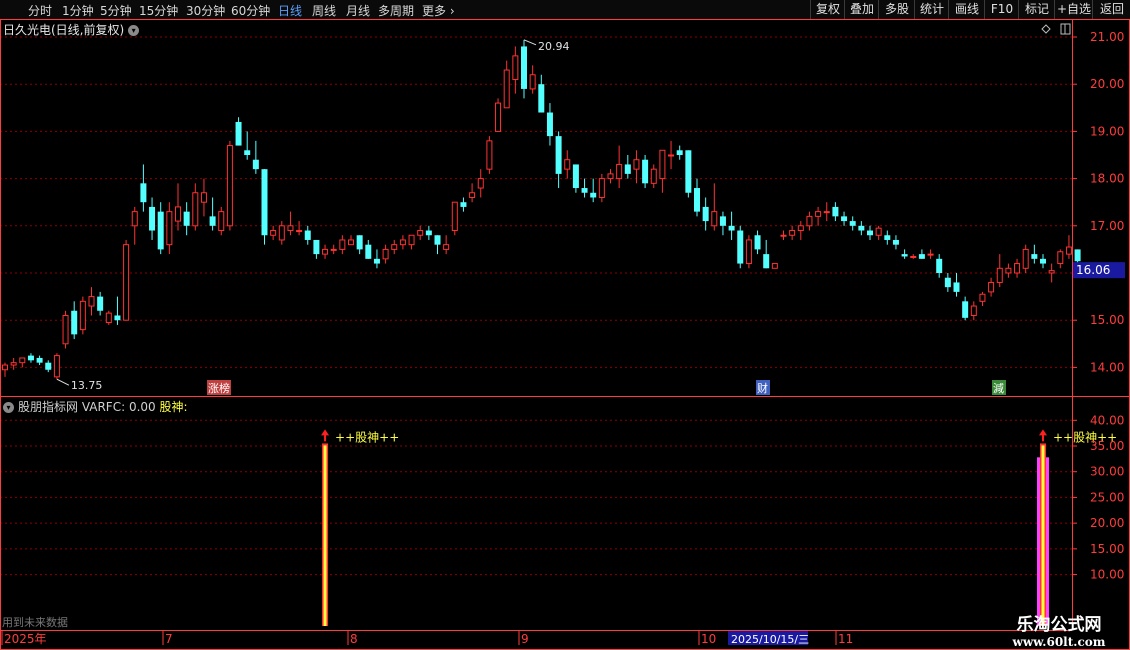 Image resolution: width=1130 pixels, height=650 pixels. Describe the element at coordinates (173, 407) in the screenshot. I see `indicator-var-label: 股神:` at that location.